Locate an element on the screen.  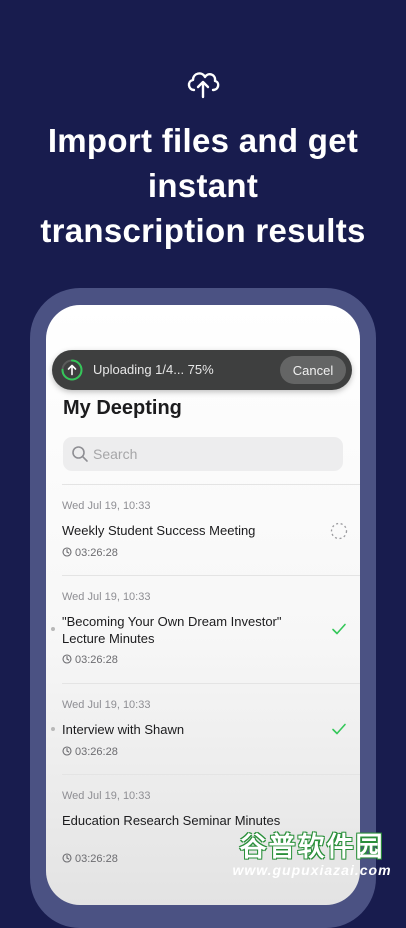
search-input is located at coordinates (213, 454).